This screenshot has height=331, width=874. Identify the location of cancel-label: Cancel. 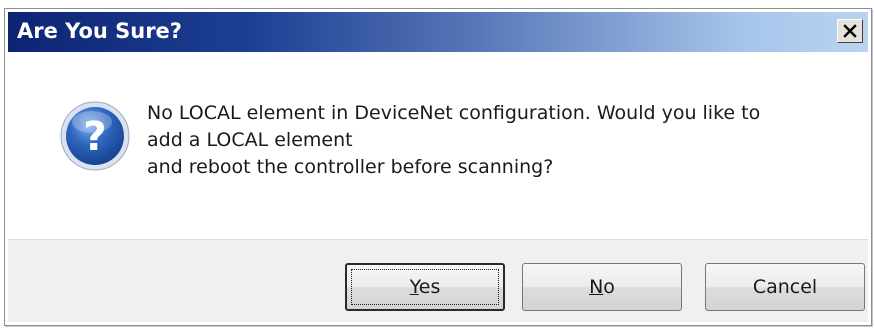
(785, 287).